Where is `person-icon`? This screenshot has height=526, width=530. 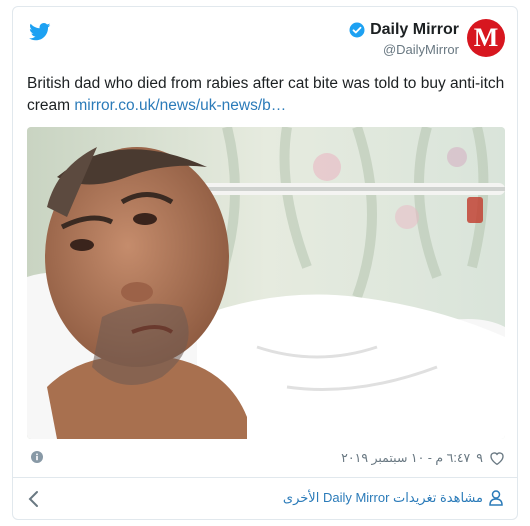 person-icon is located at coordinates (496, 498).